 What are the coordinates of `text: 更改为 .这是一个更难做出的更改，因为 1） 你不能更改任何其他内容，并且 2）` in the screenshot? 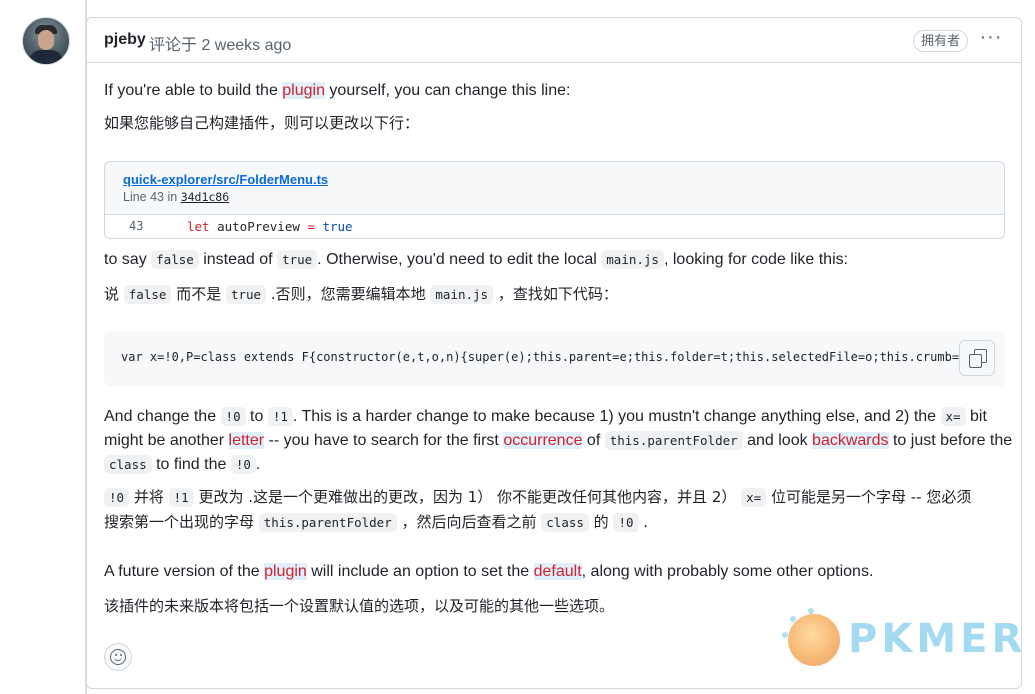 It's located at (467, 497).